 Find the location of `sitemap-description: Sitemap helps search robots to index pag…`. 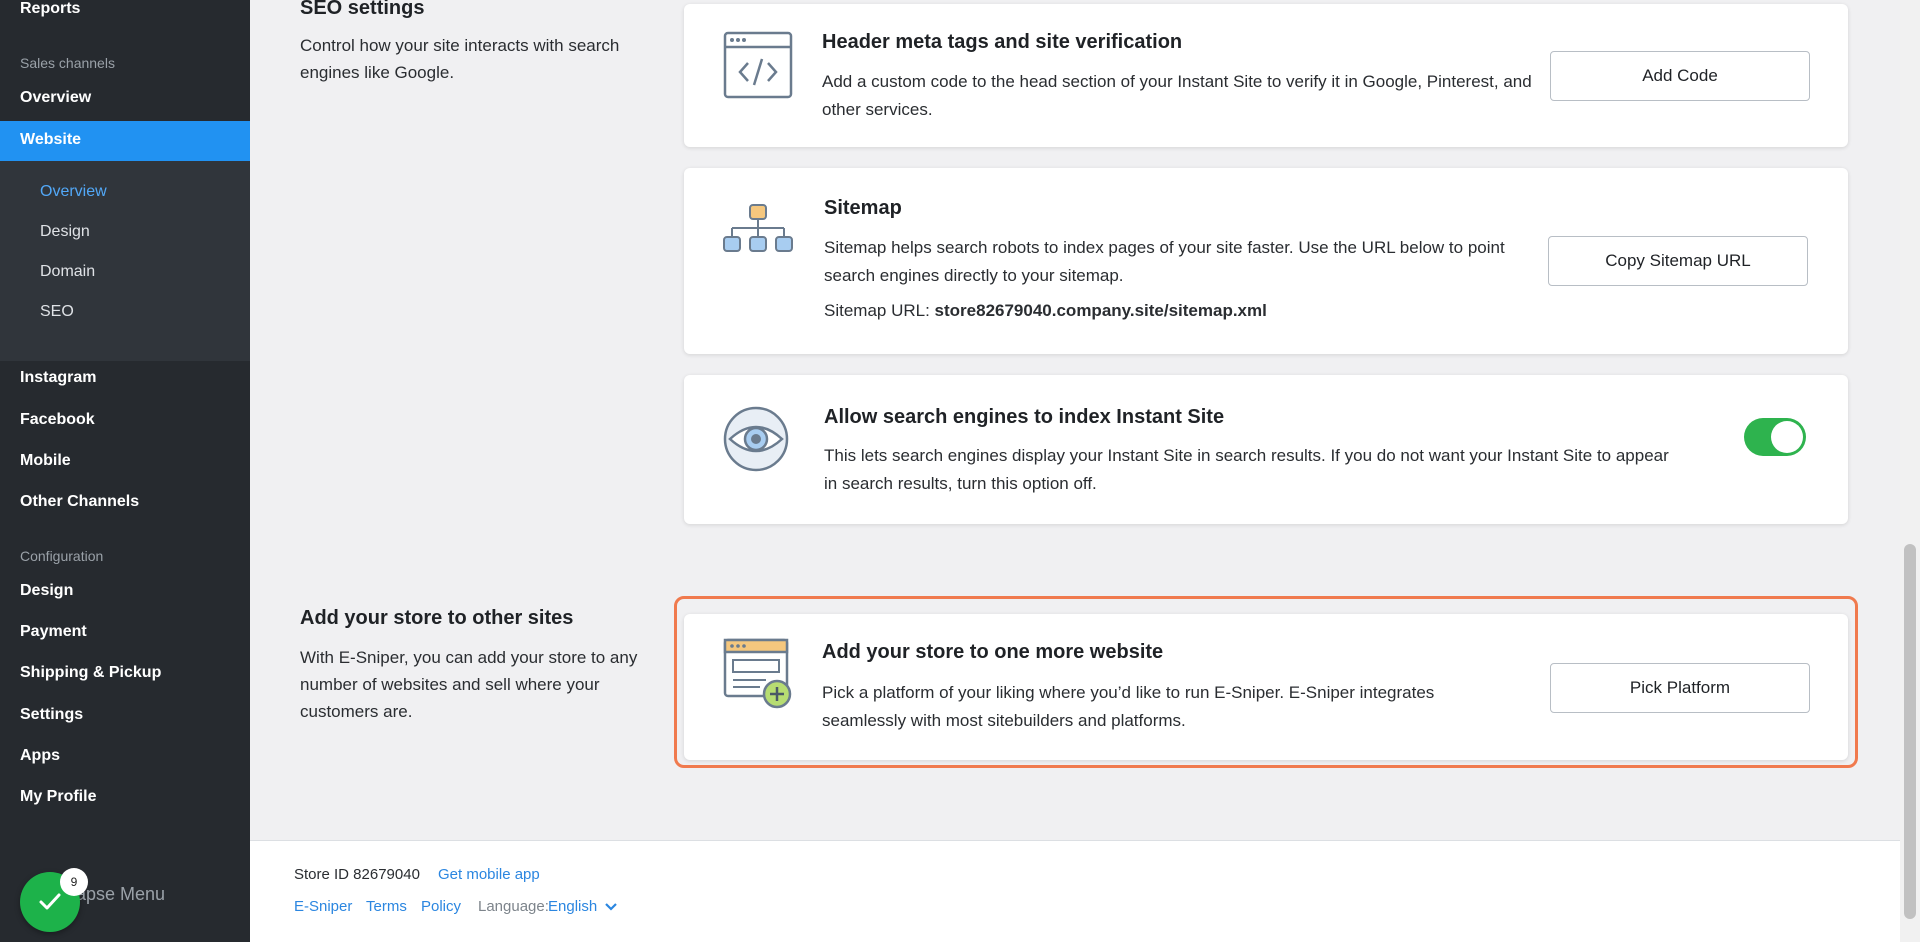

sitemap-description: Sitemap helps search robots to index pag… is located at coordinates (1164, 261).